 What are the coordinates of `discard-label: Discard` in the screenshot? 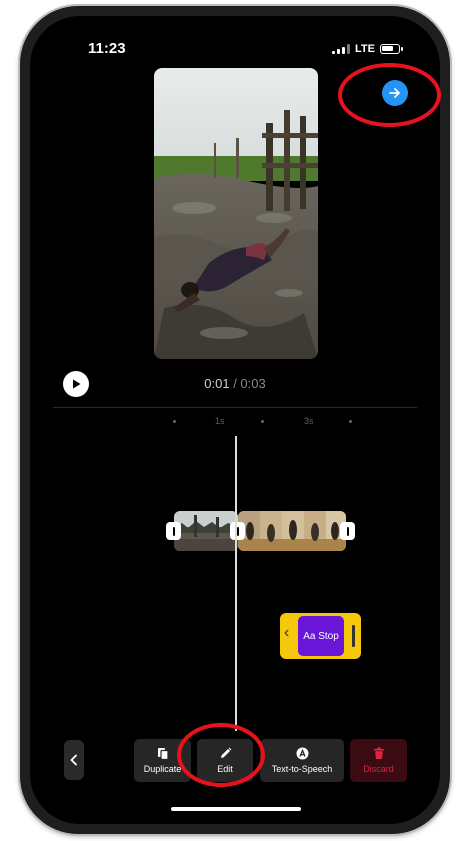 It's located at (378, 769).